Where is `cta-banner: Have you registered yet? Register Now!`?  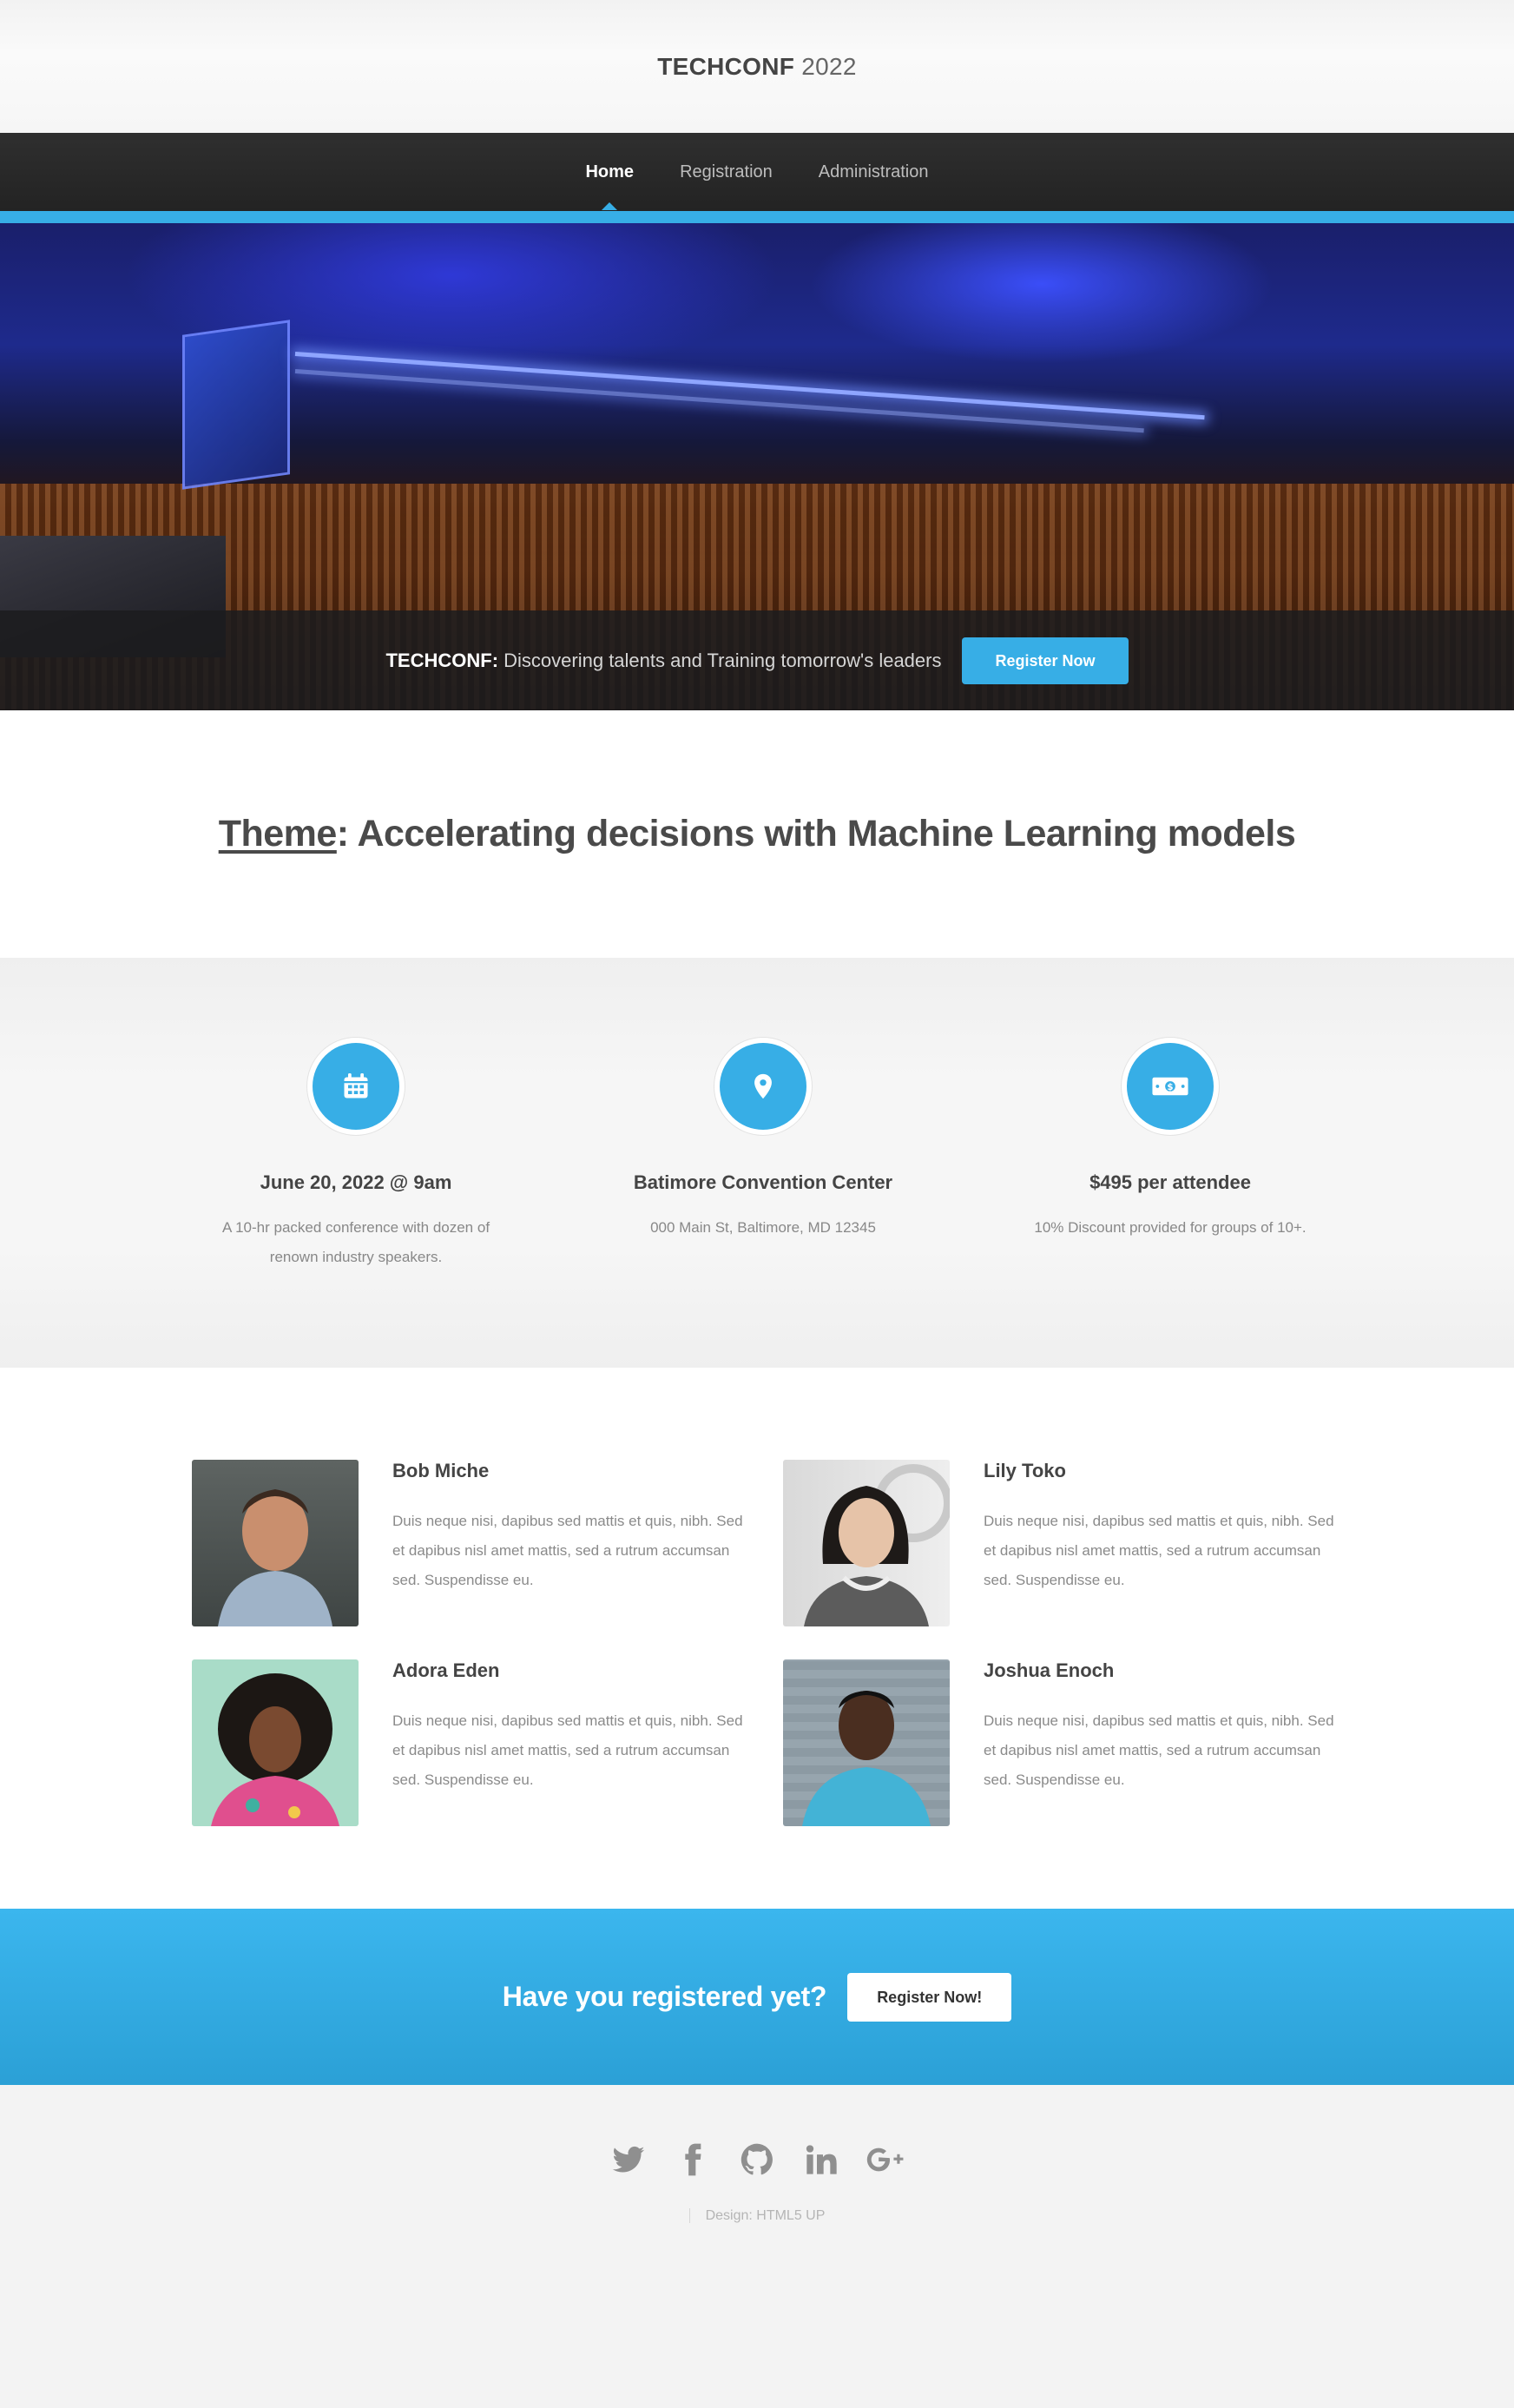
cta-banner: Have you registered yet? Register Now! is located at coordinates (757, 1997).